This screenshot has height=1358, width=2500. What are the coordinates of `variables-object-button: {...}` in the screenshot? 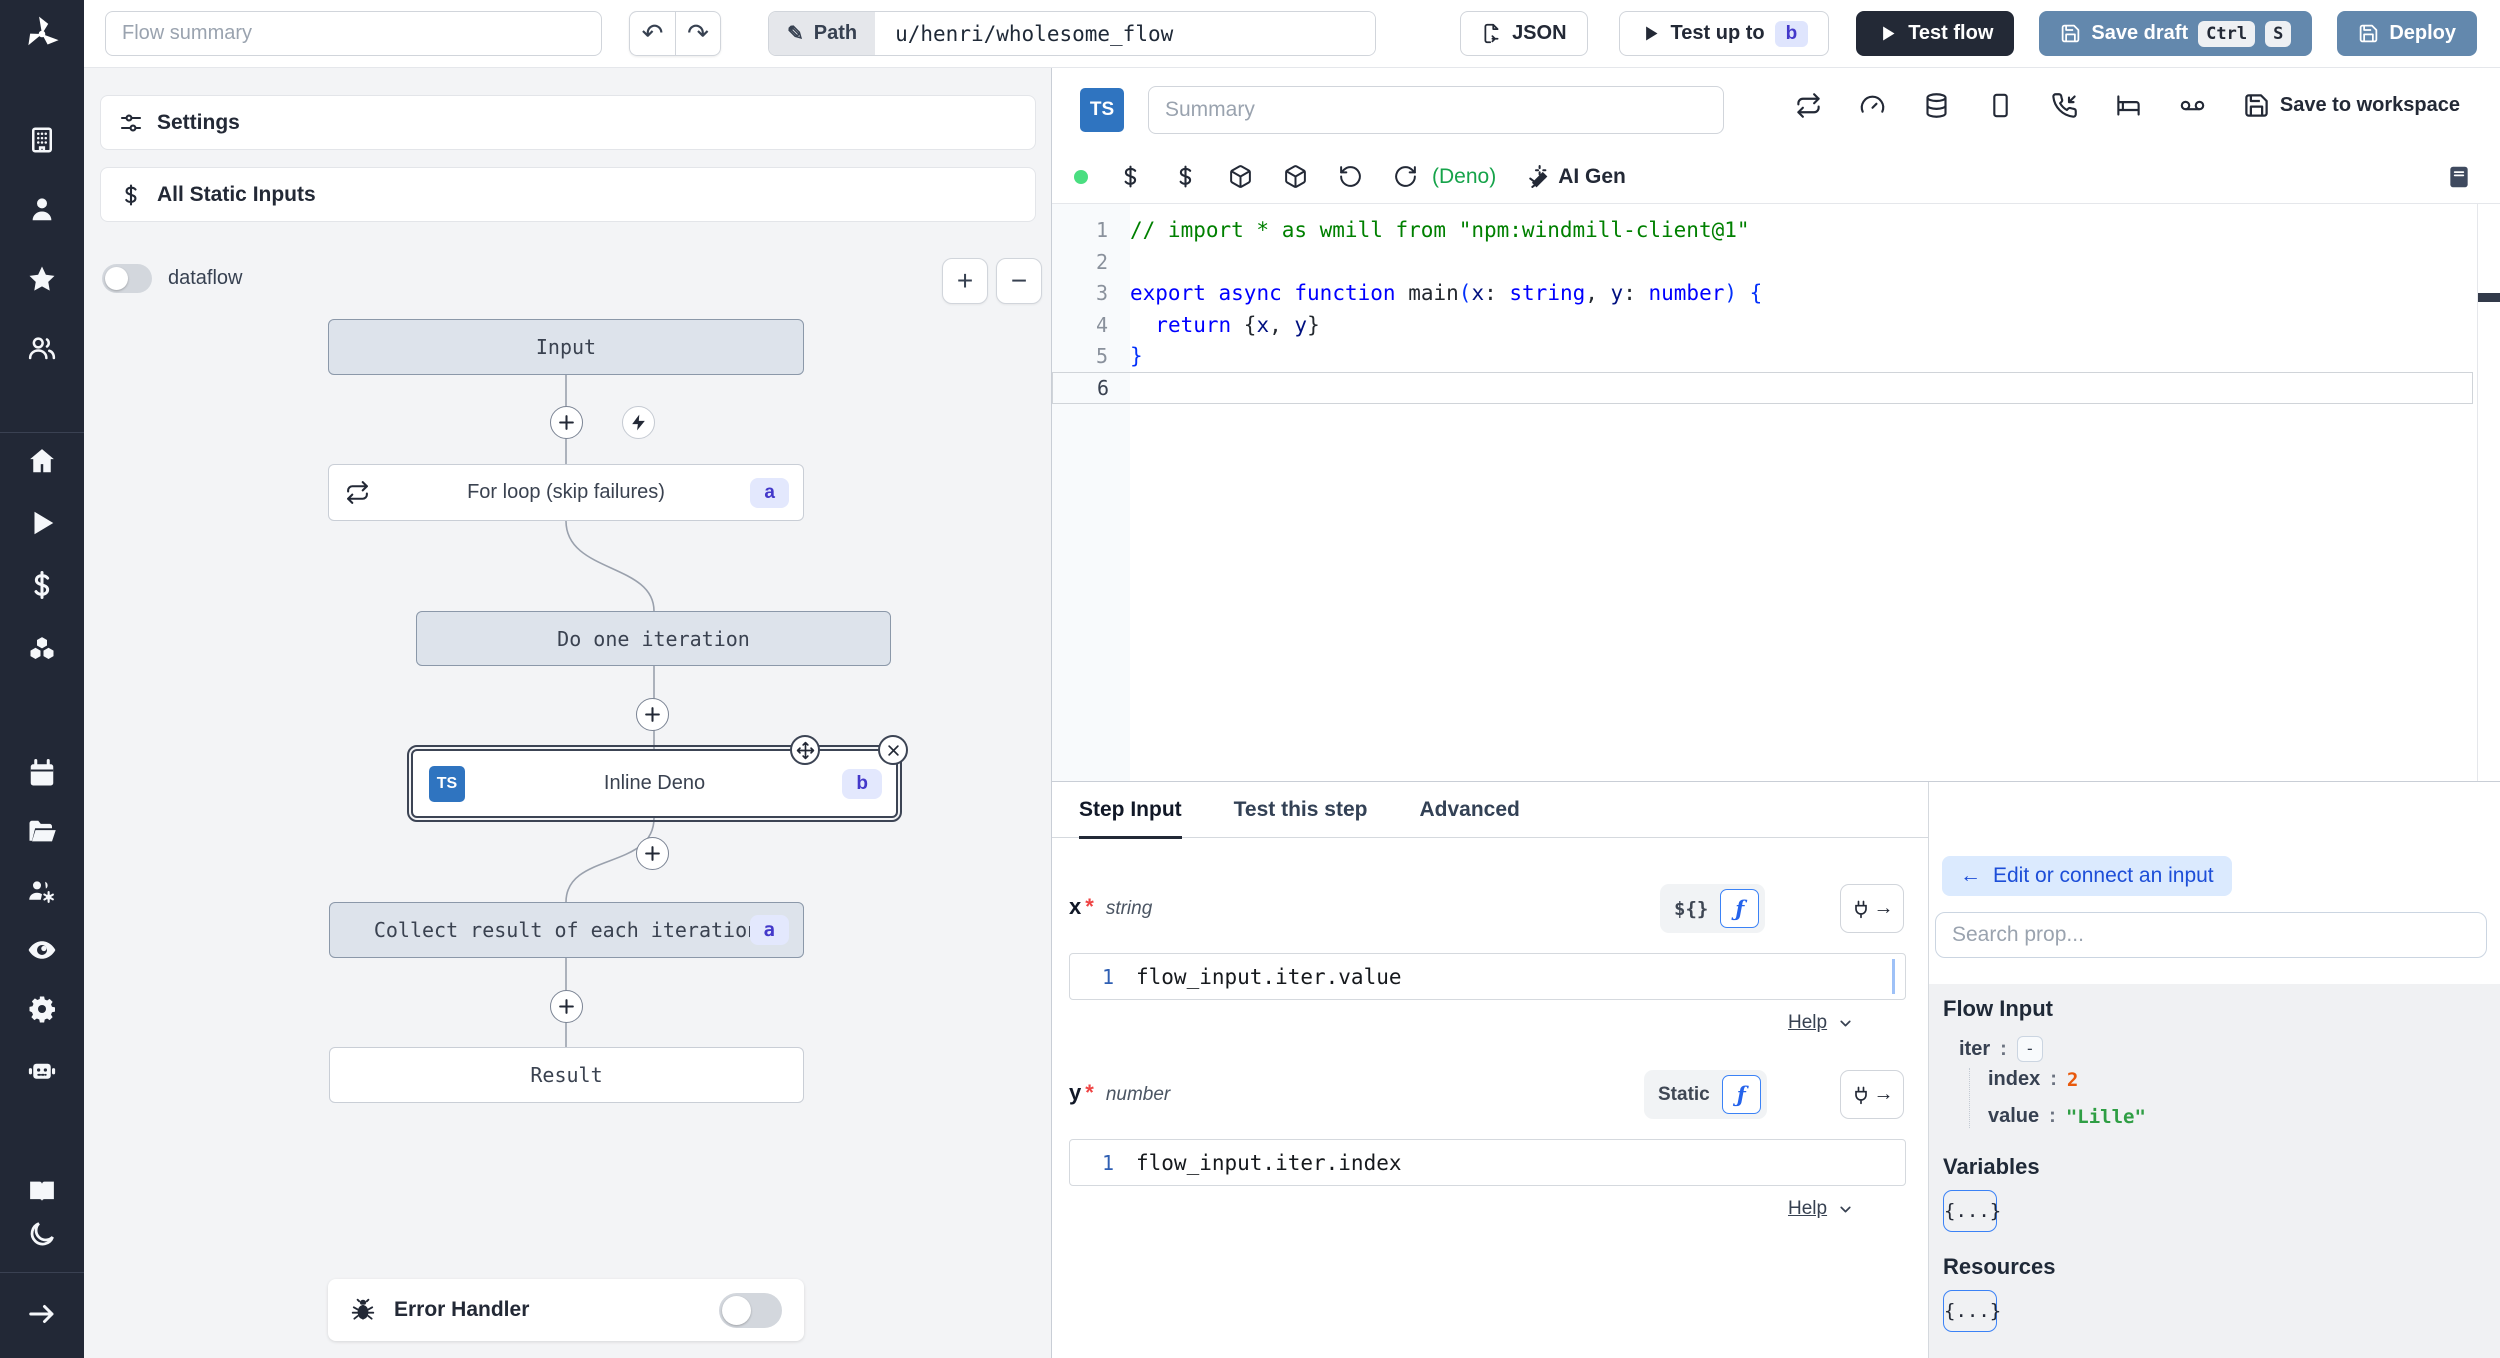 It's located at (1972, 1211).